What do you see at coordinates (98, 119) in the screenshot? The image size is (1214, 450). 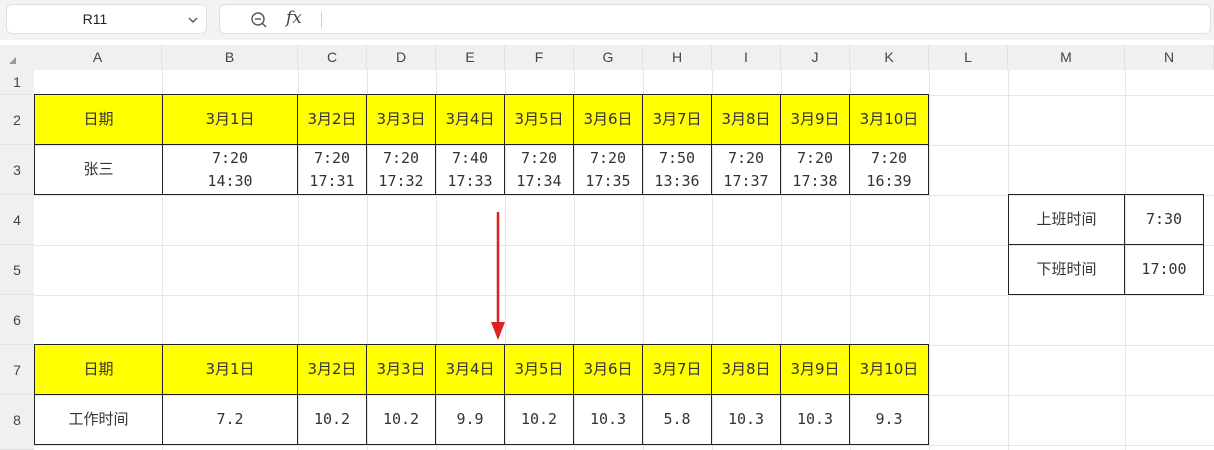 I see `cell-a2: 日期` at bounding box center [98, 119].